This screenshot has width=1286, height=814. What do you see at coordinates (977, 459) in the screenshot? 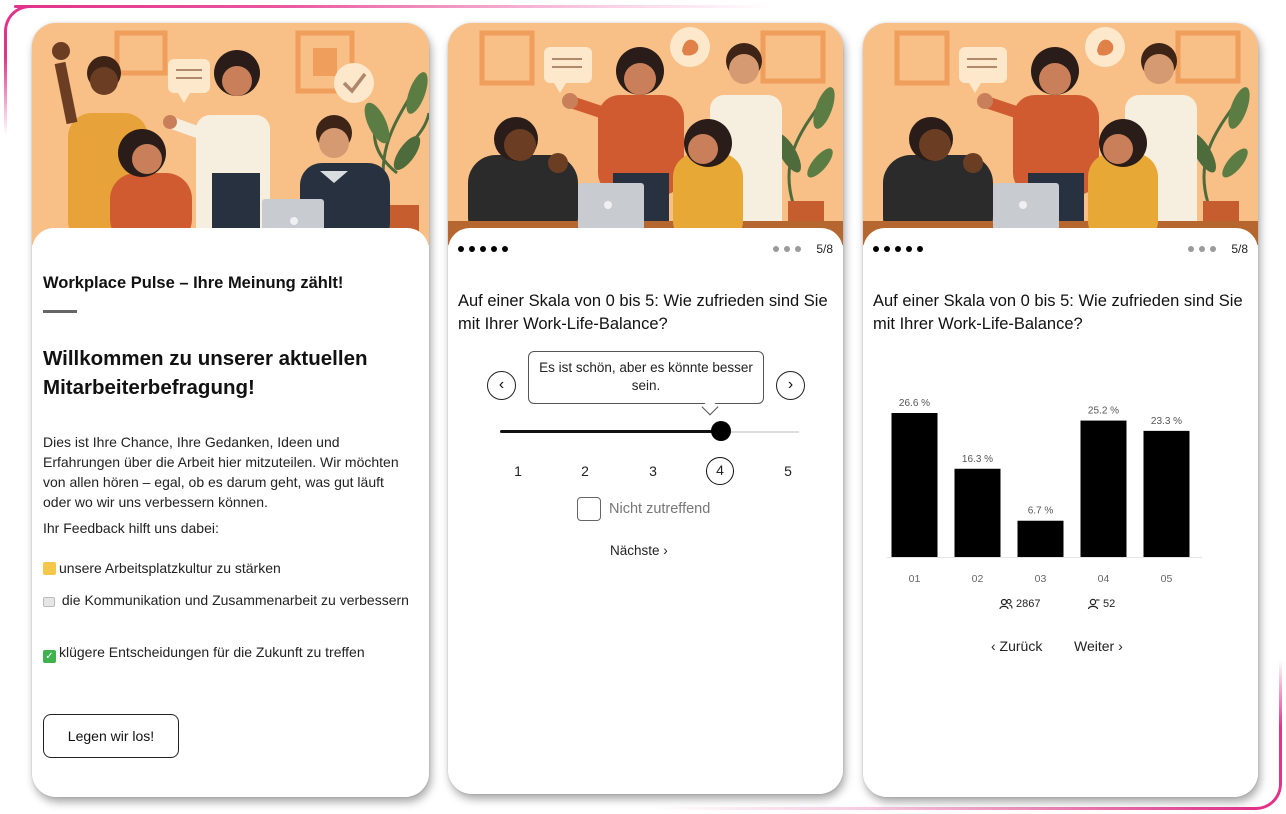
I see `chart-value-label: 16.3 %` at bounding box center [977, 459].